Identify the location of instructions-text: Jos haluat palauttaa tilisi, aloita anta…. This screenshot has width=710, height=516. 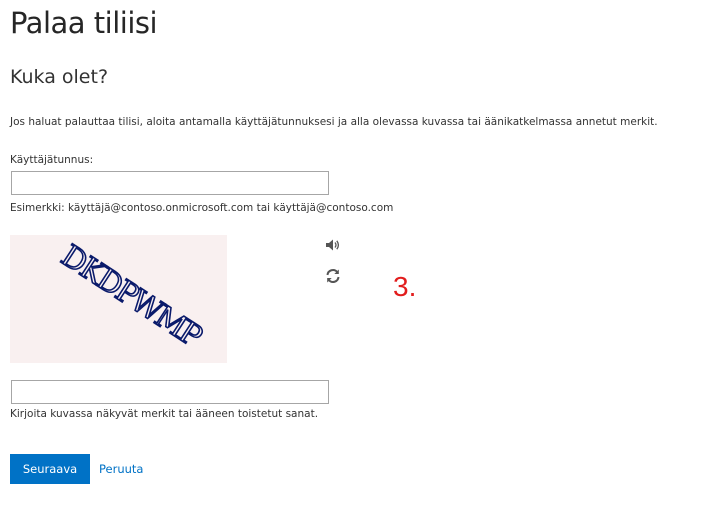
(334, 122).